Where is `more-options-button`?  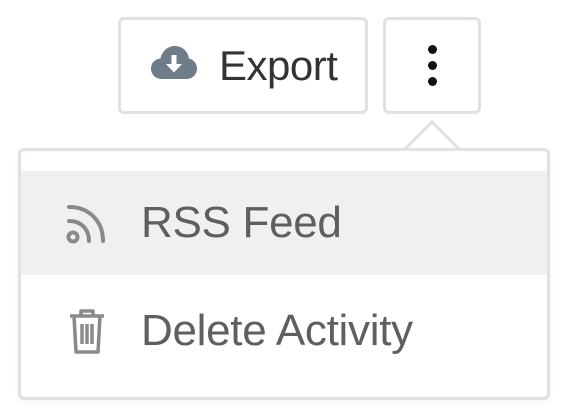
more-options-button is located at coordinates (432, 65).